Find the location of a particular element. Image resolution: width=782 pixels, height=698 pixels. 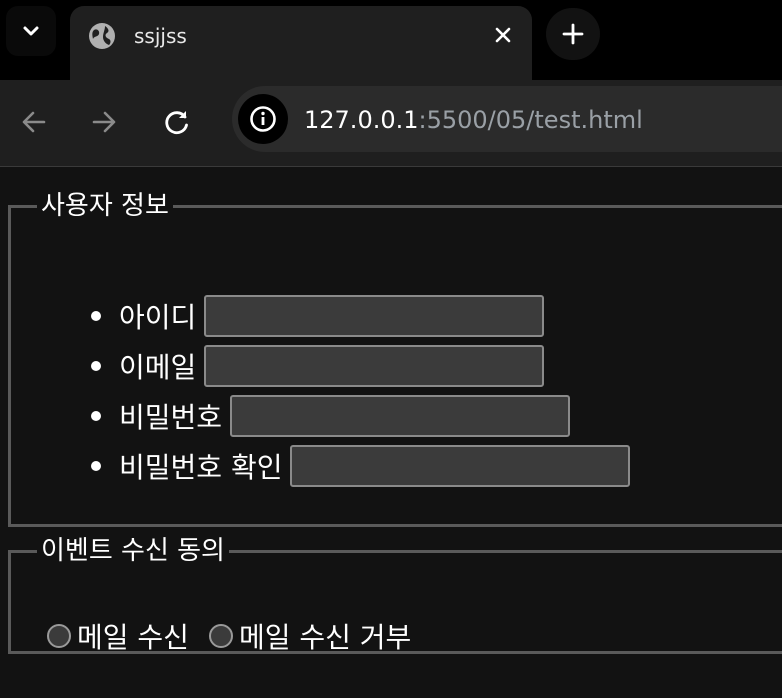

browser-tab: ssjjss is located at coordinates (301, 43).